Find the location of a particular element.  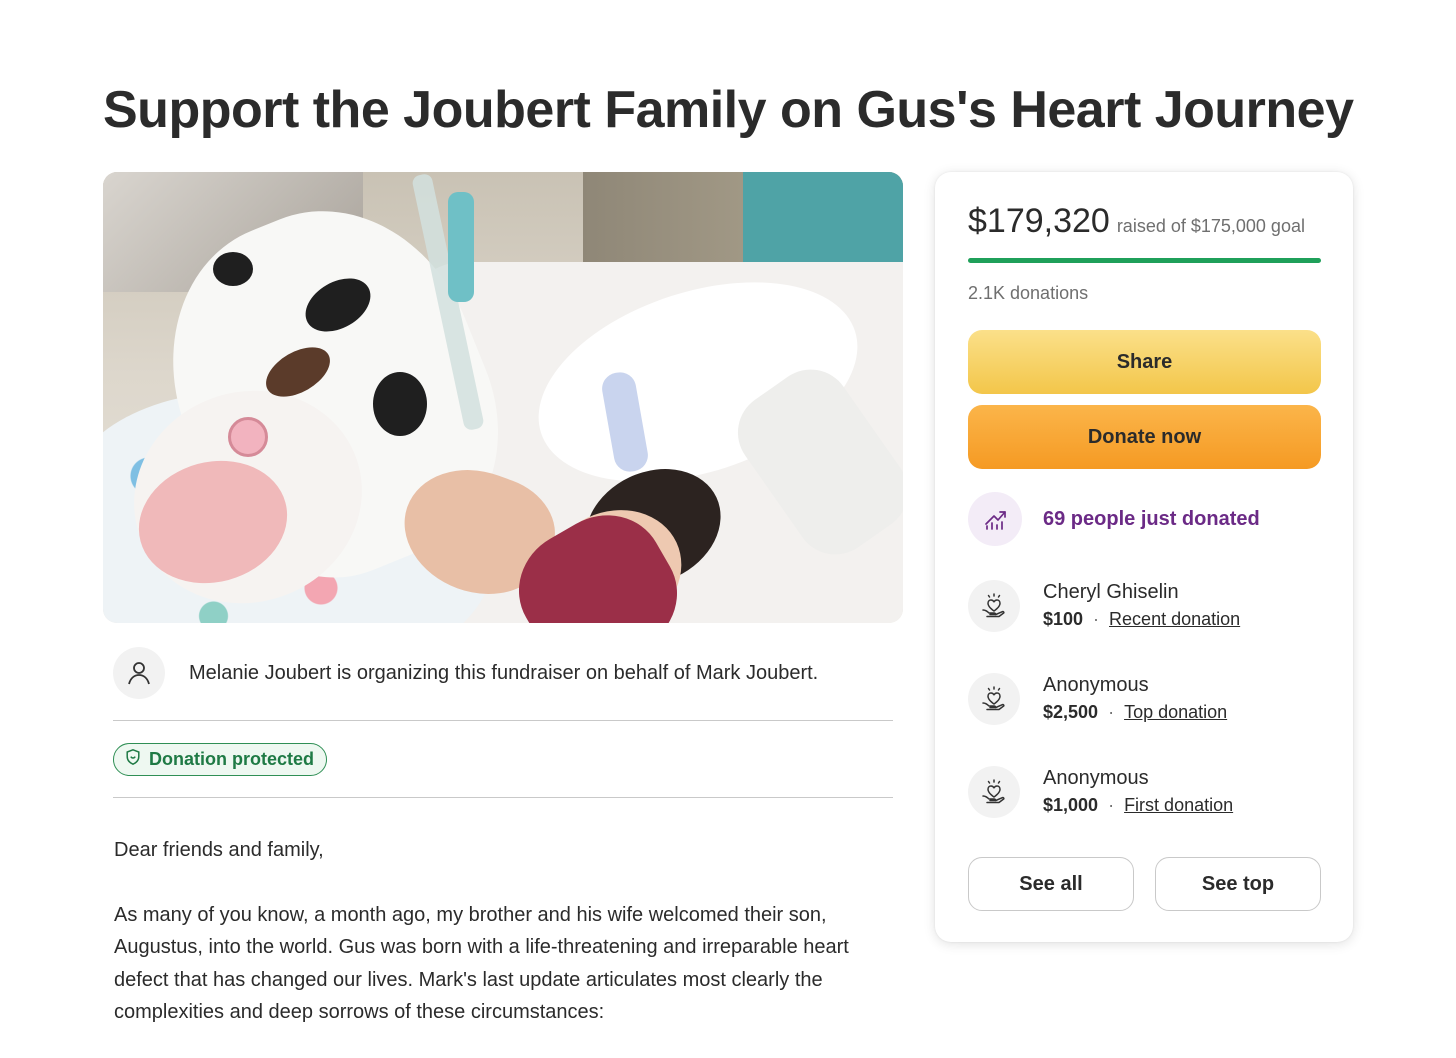

donor-amount: $2,500 is located at coordinates (1071, 712).